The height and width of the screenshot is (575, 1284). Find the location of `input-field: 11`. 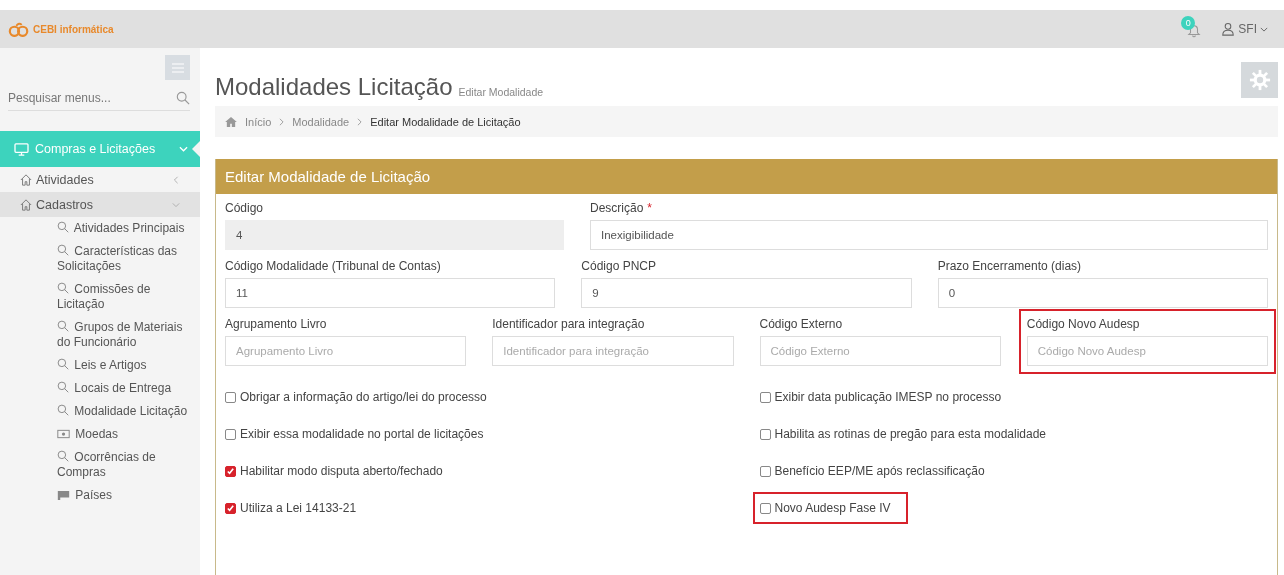

input-field: 11 is located at coordinates (390, 293).